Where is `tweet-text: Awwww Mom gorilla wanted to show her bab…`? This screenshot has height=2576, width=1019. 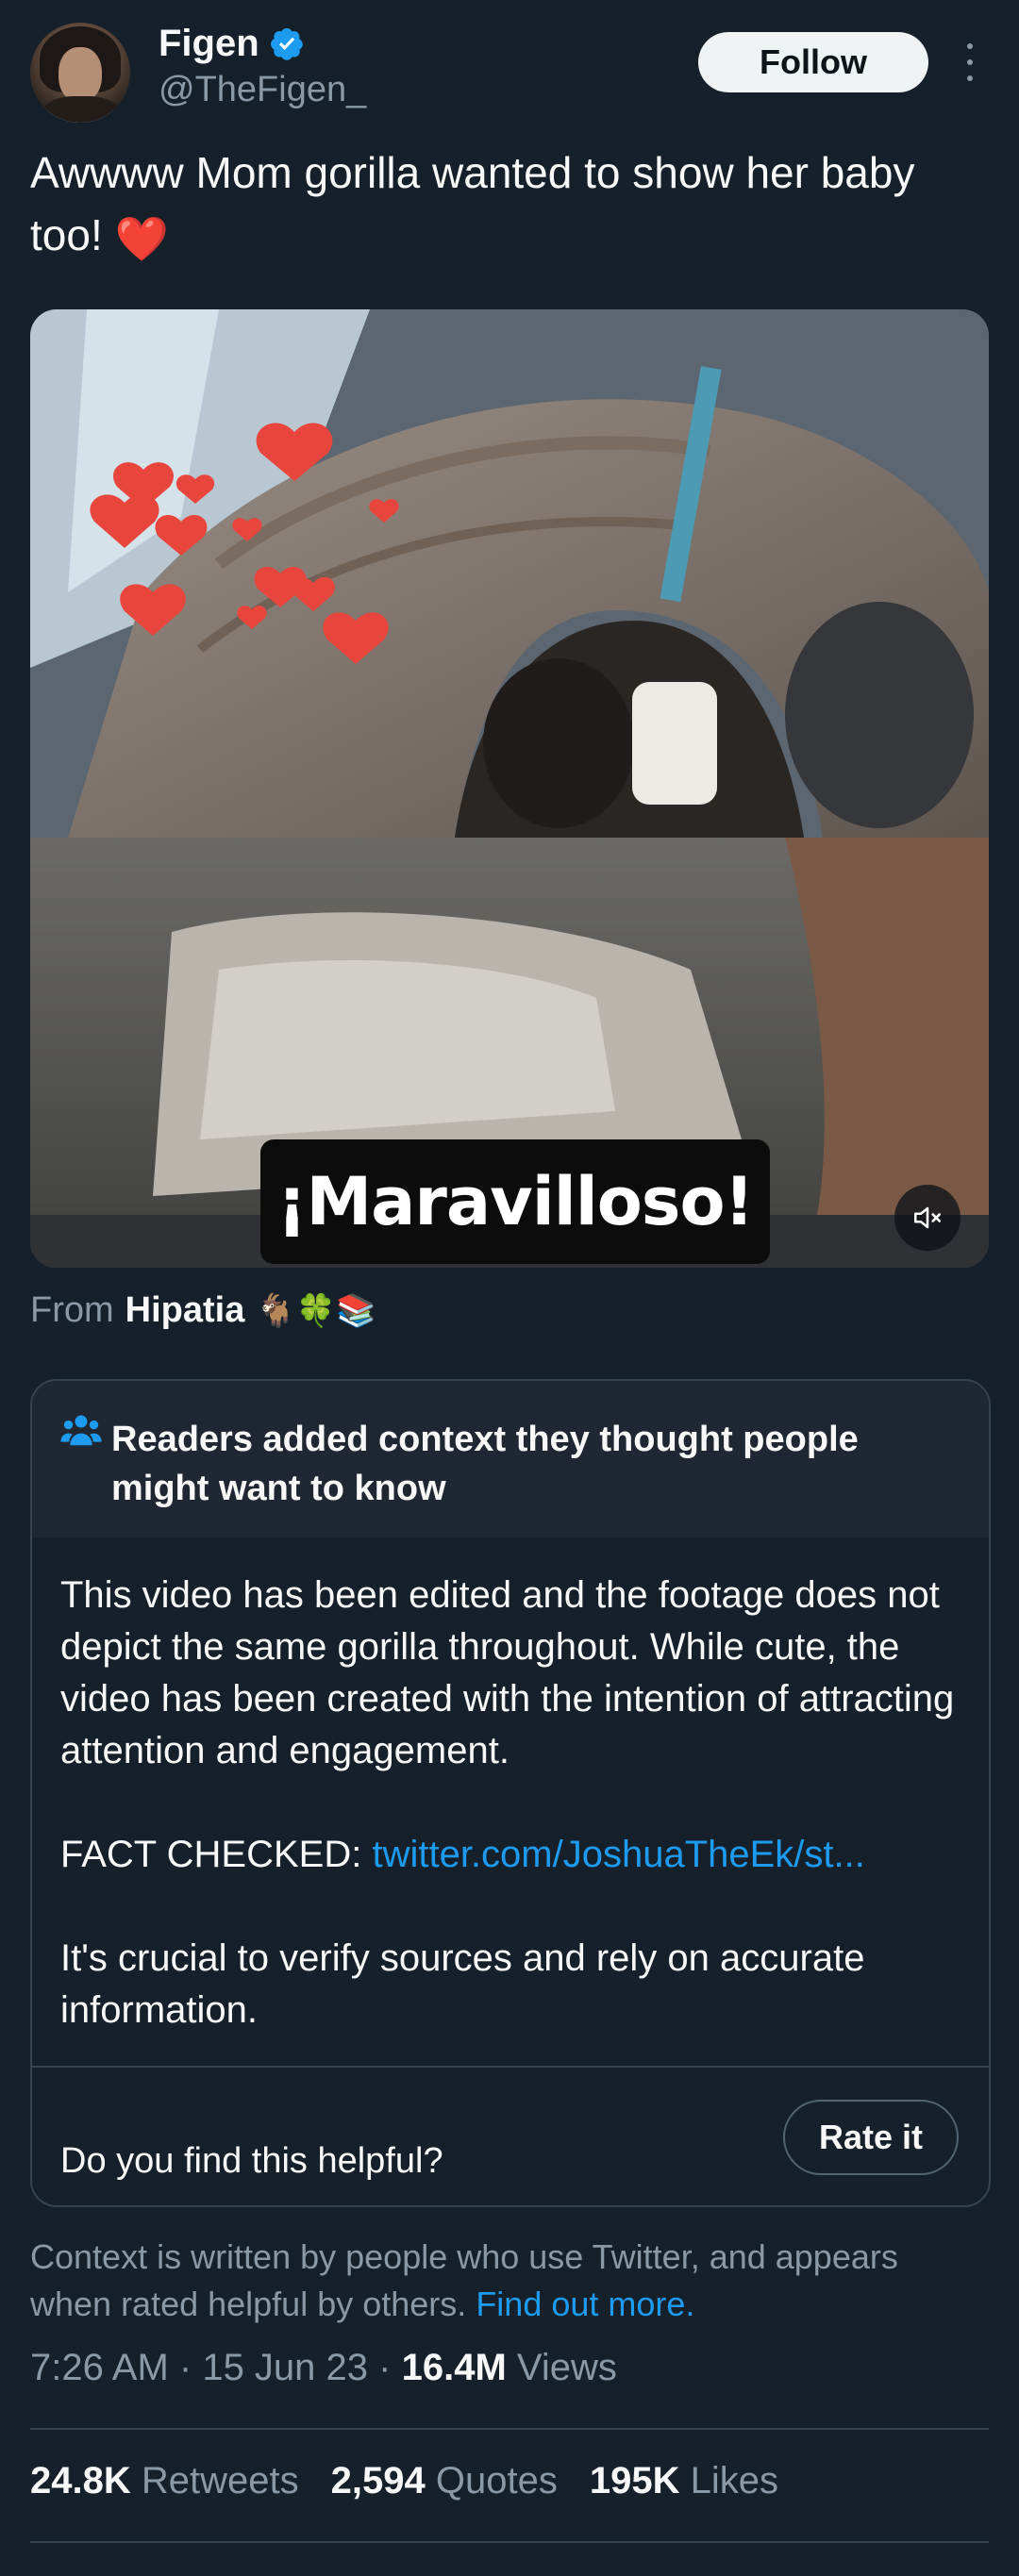 tweet-text: Awwww Mom gorilla wanted to show her bab… is located at coordinates (502, 206).